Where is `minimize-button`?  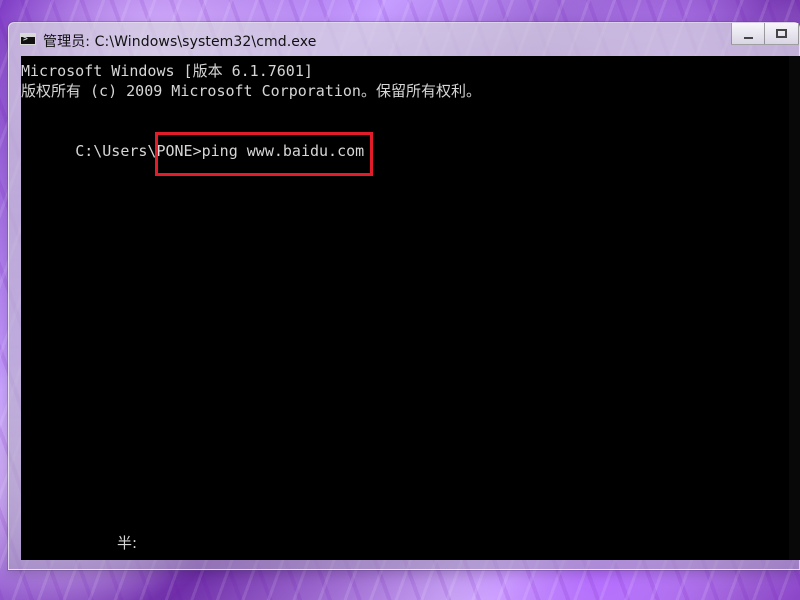
minimize-button is located at coordinates (748, 34).